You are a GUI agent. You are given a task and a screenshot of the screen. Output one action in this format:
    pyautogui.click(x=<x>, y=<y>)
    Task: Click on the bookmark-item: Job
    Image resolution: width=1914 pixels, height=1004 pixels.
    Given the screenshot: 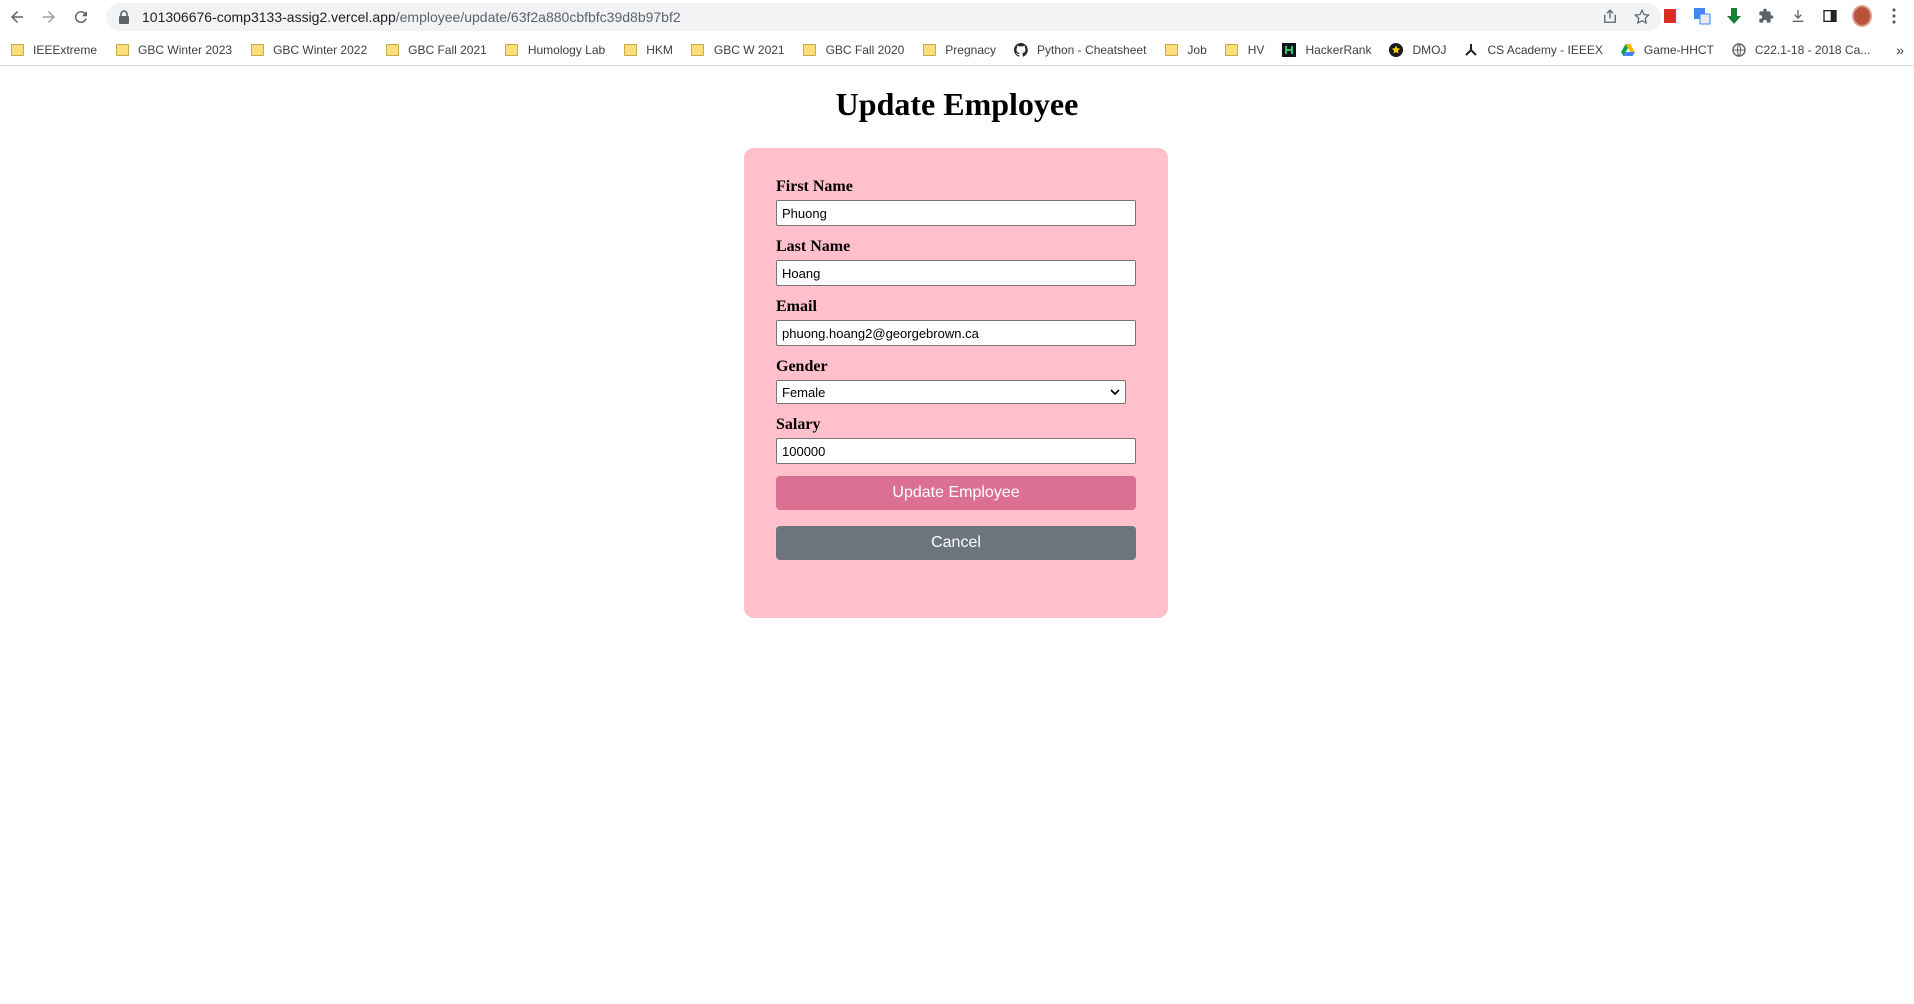 What is the action you would take?
    pyautogui.click(x=1185, y=50)
    